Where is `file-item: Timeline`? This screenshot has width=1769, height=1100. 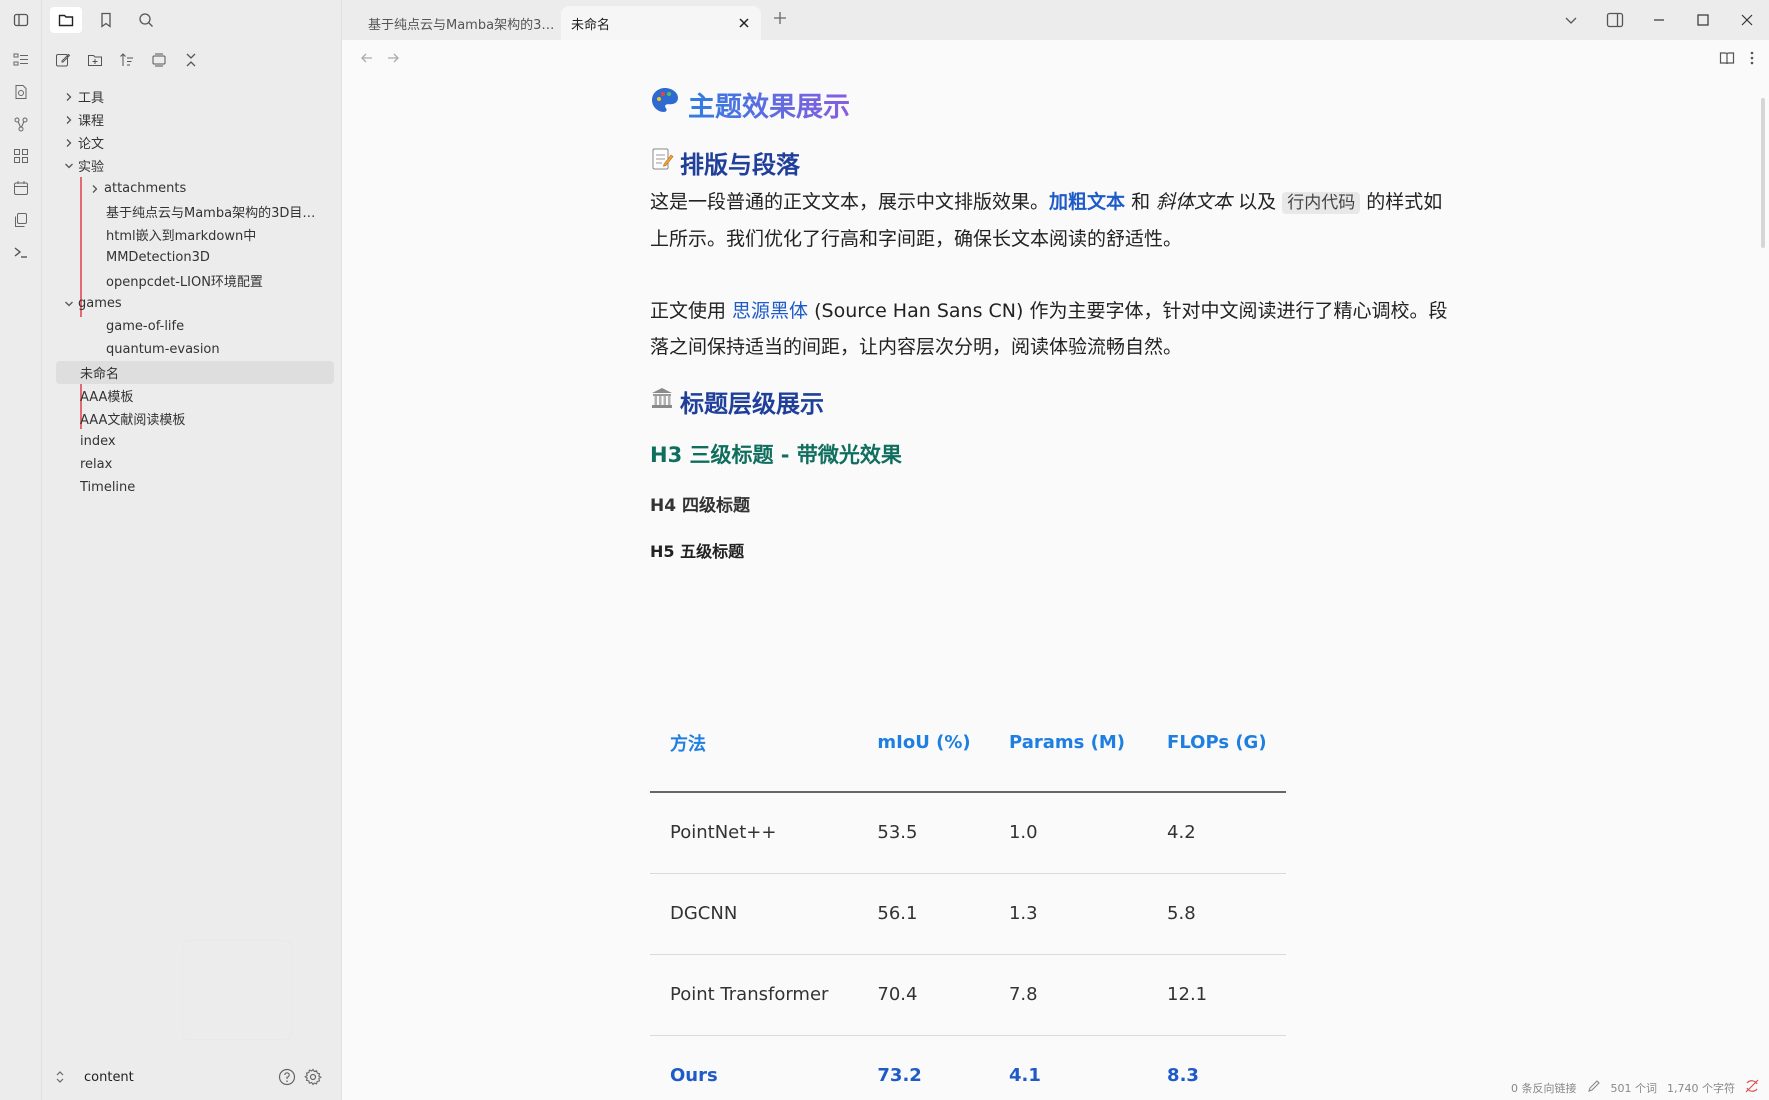 file-item: Timeline is located at coordinates (195, 487).